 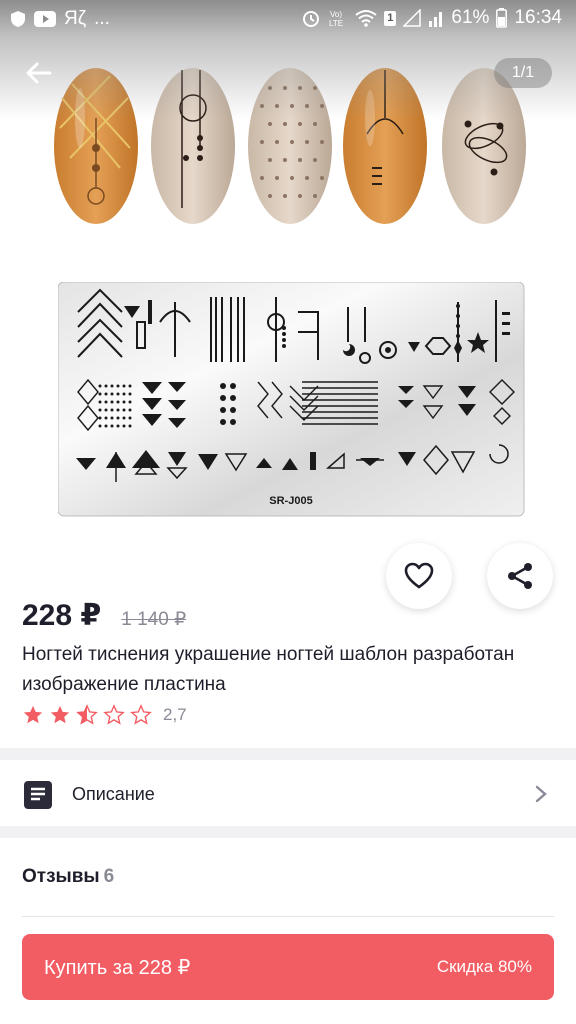 What do you see at coordinates (502, 18) in the screenshot?
I see `battery-icon` at bounding box center [502, 18].